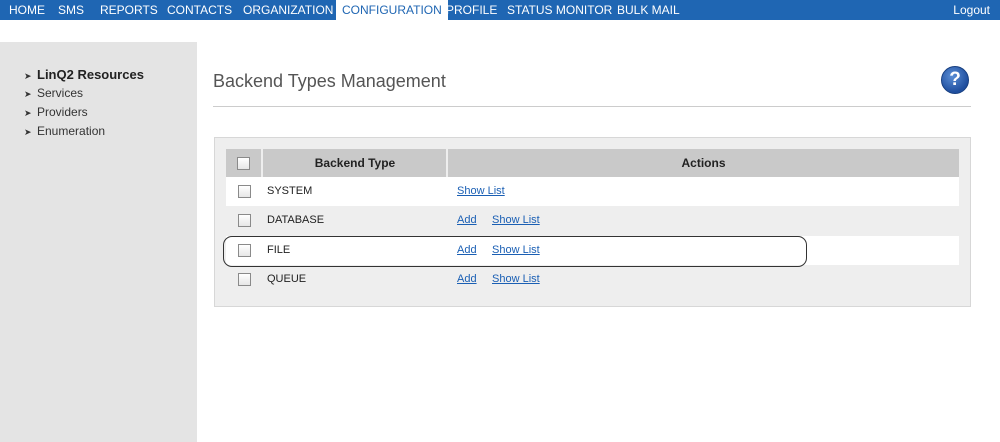 Image resolution: width=1000 pixels, height=442 pixels. I want to click on sidebar-item-linq2-resources: ➤ LinQ2 Resources, so click(84, 74).